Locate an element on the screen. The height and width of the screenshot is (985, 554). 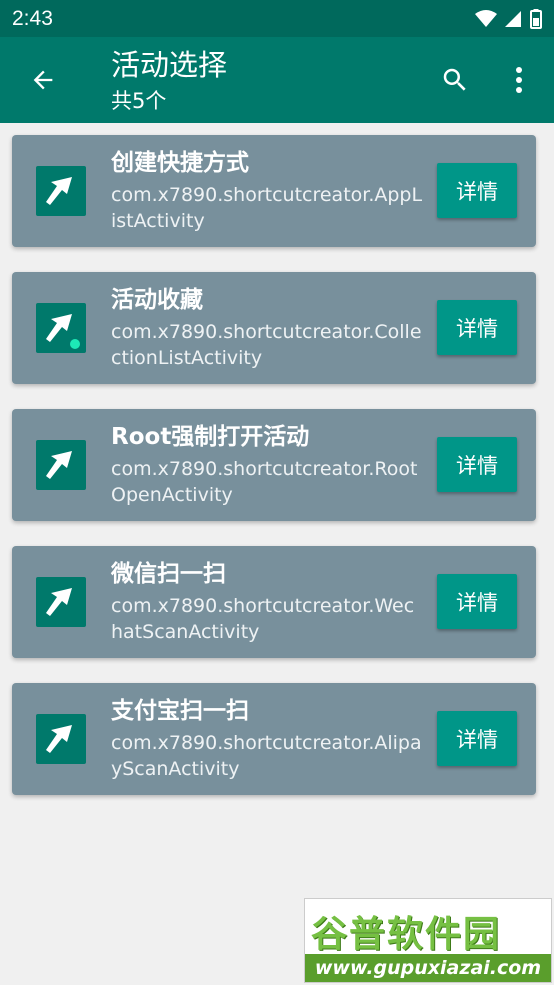
activity-name: 创建快捷方式 is located at coordinates (180, 163).